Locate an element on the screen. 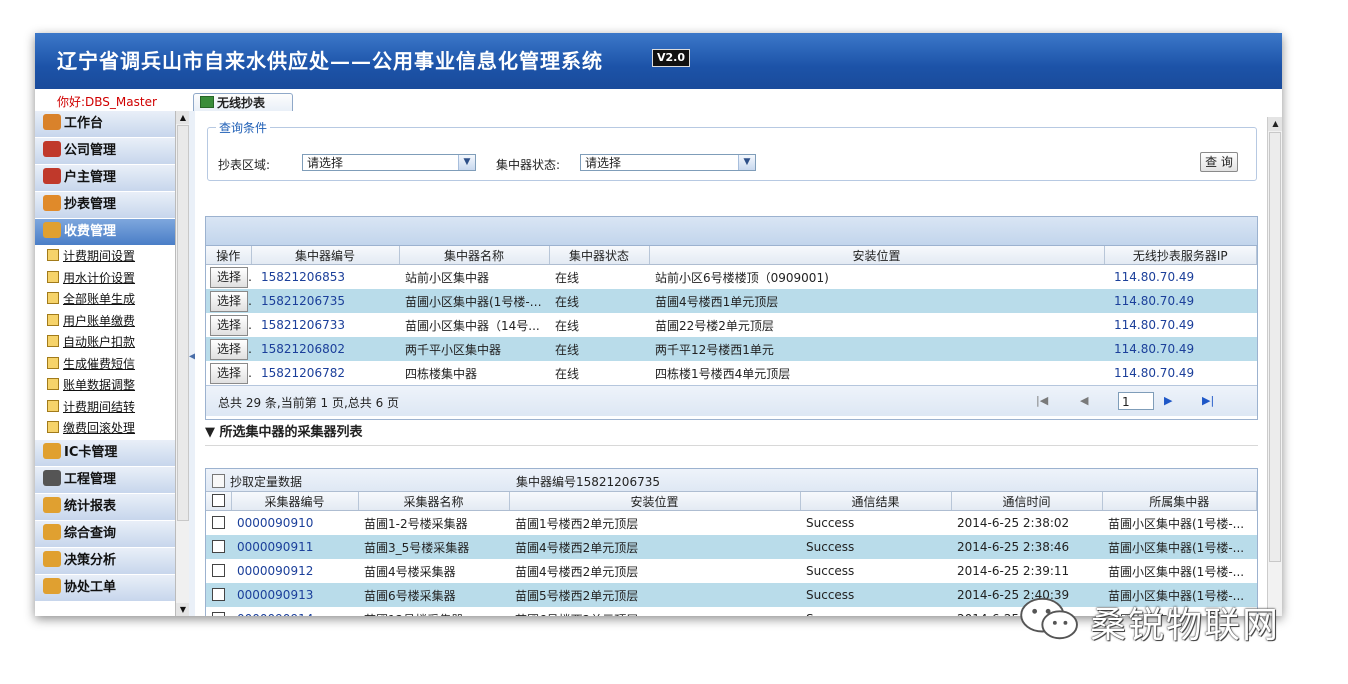 Image resolution: width=1348 pixels, height=684 pixels. status-select: 请选择 ▼ is located at coordinates (668, 162).